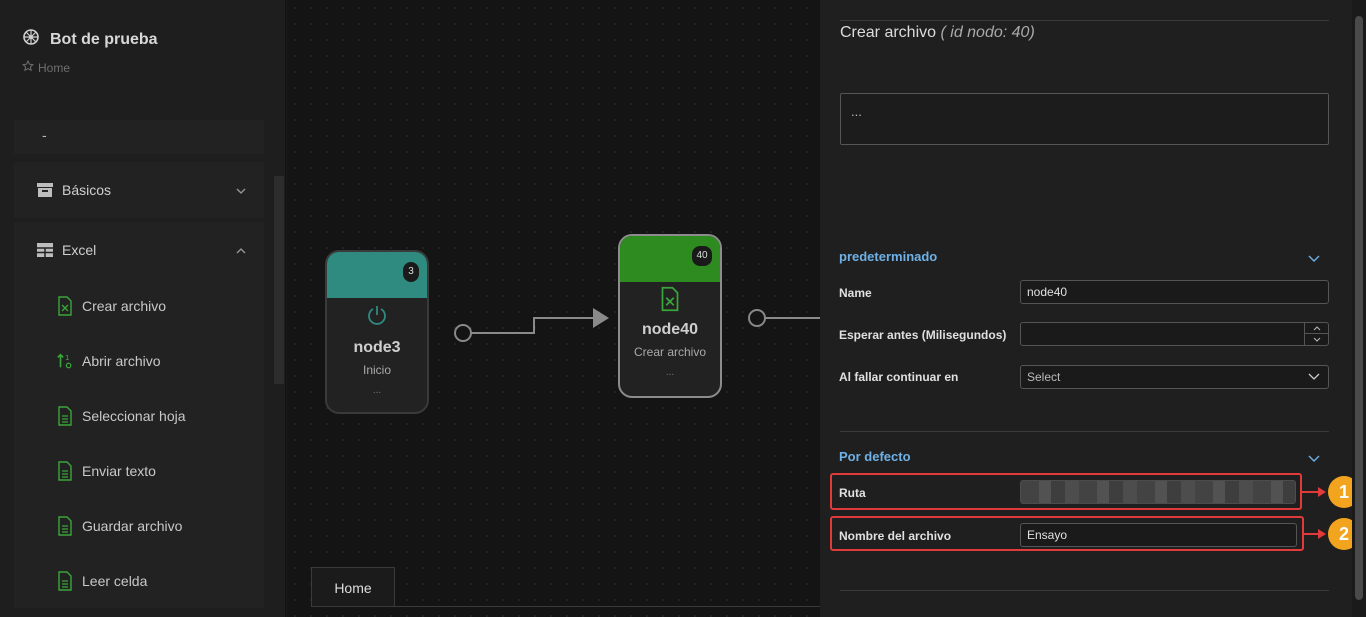  What do you see at coordinates (31, 39) in the screenshot?
I see `ship-wheel-icon` at bounding box center [31, 39].